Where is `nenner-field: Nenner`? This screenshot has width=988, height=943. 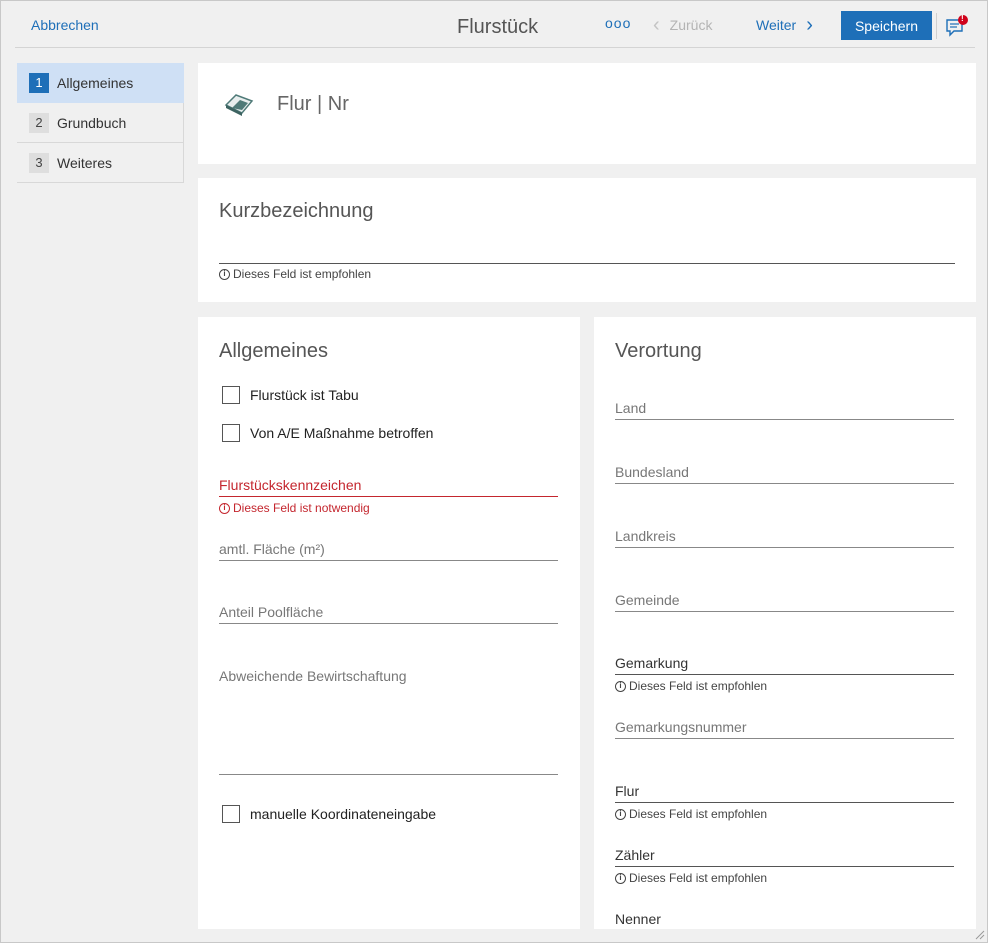 nenner-field: Nenner is located at coordinates (784, 920).